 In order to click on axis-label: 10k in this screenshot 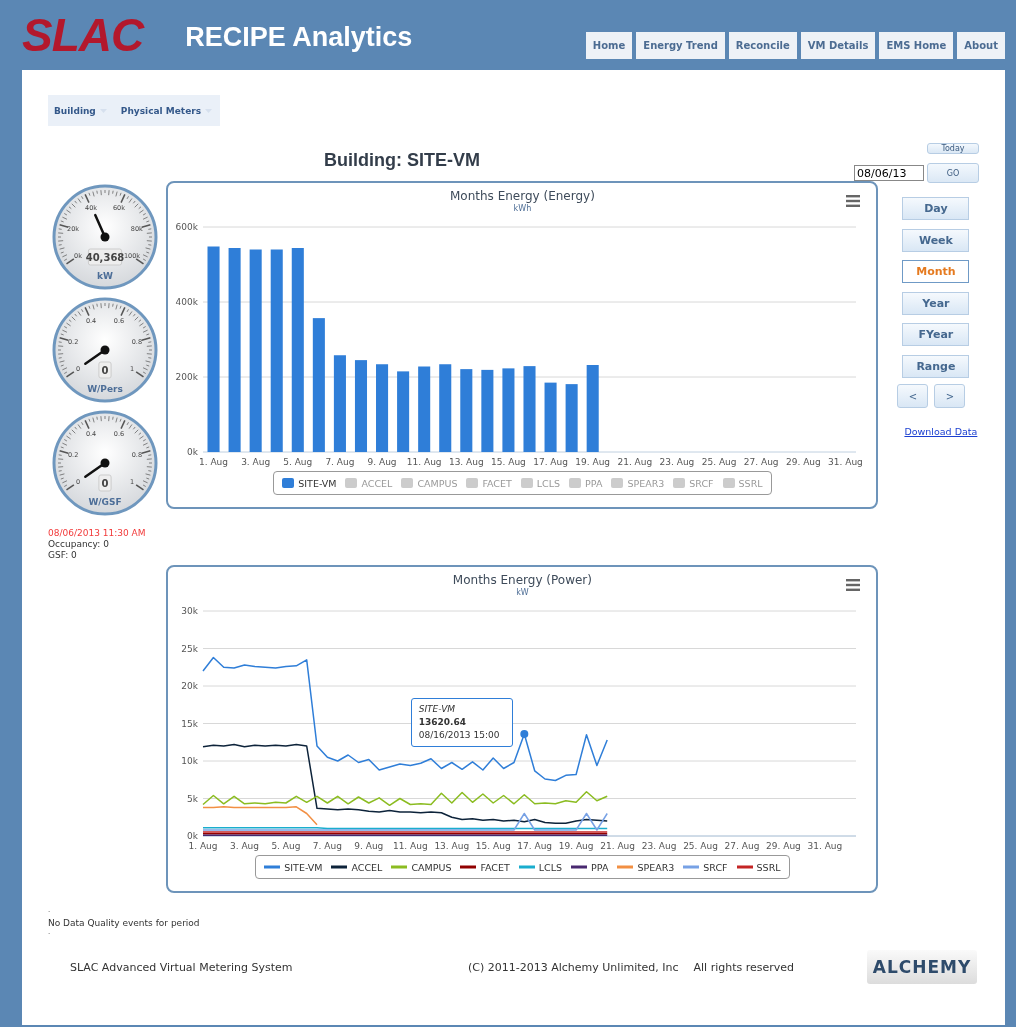, I will do `click(190, 761)`.